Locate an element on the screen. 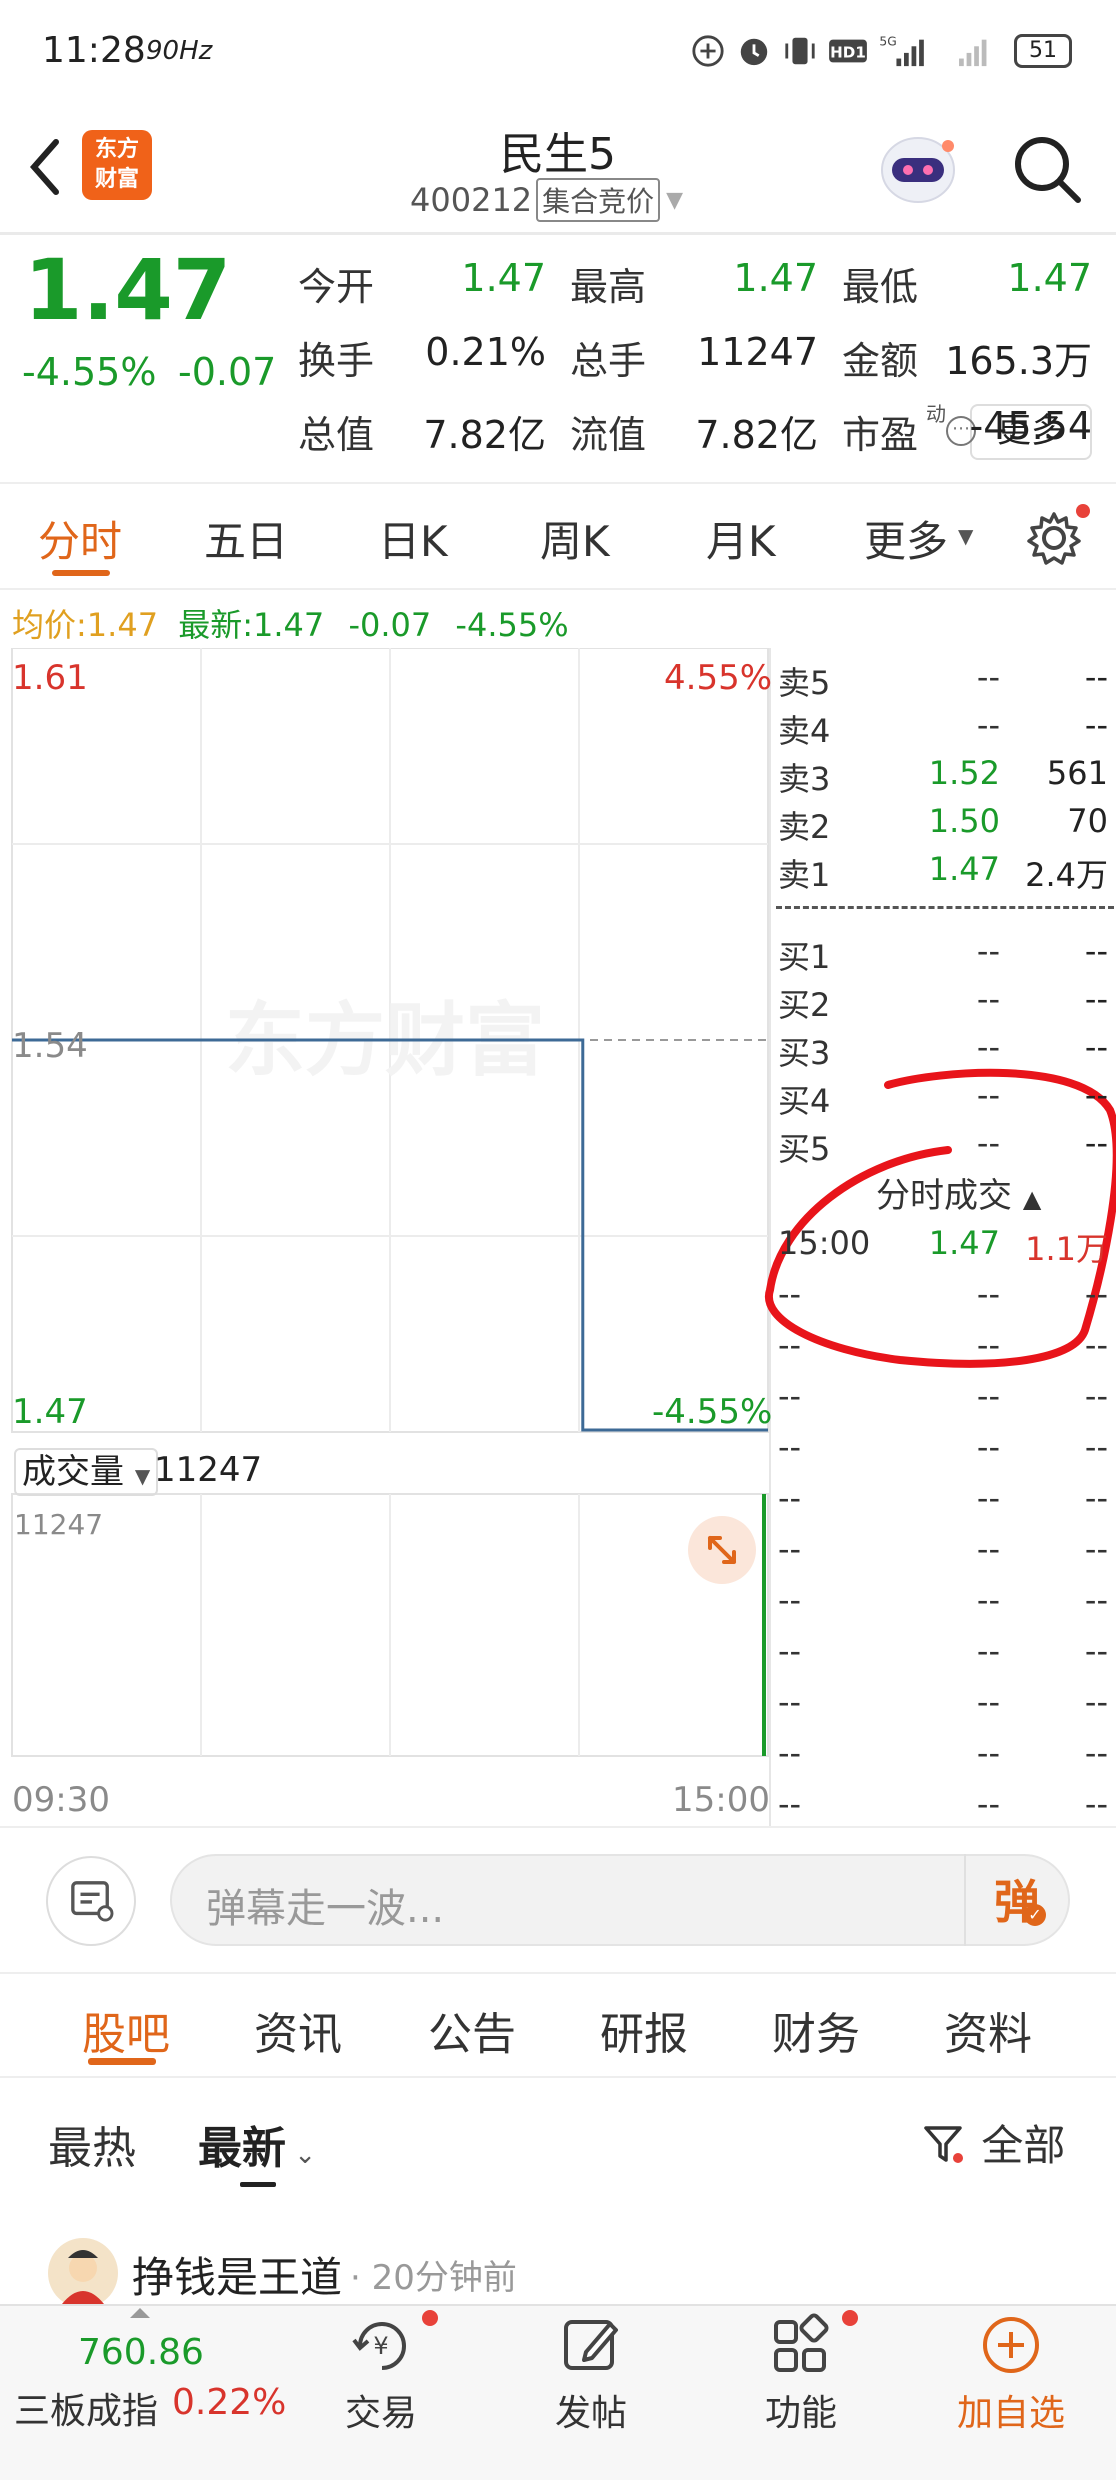 The image size is (1116, 2480). nav-item-label: 发帖 is located at coordinates (591, 2410).